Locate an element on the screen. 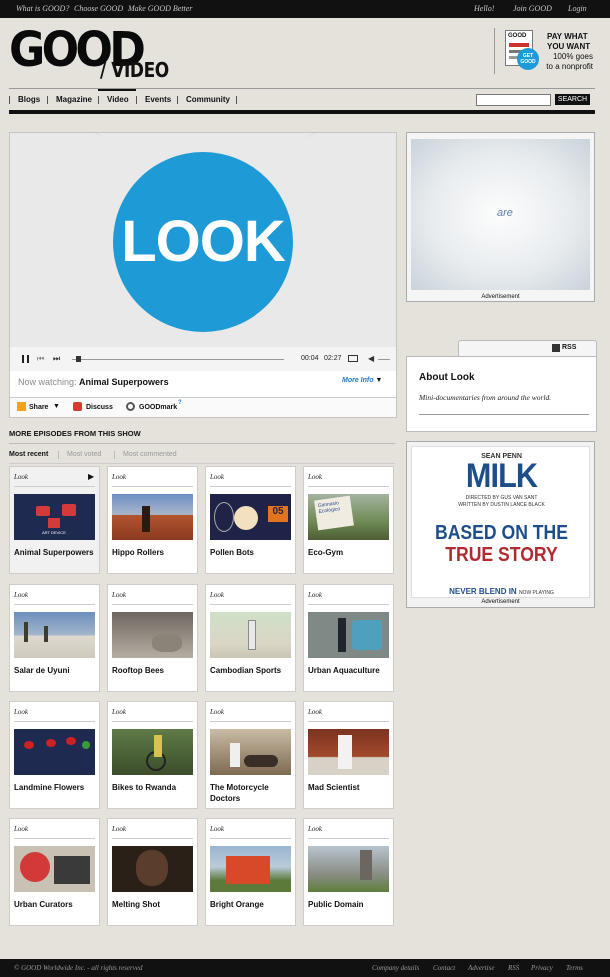 Image resolution: width=610 pixels, height=977 pixels. footer-advertise: Advertise is located at coordinates (481, 968).